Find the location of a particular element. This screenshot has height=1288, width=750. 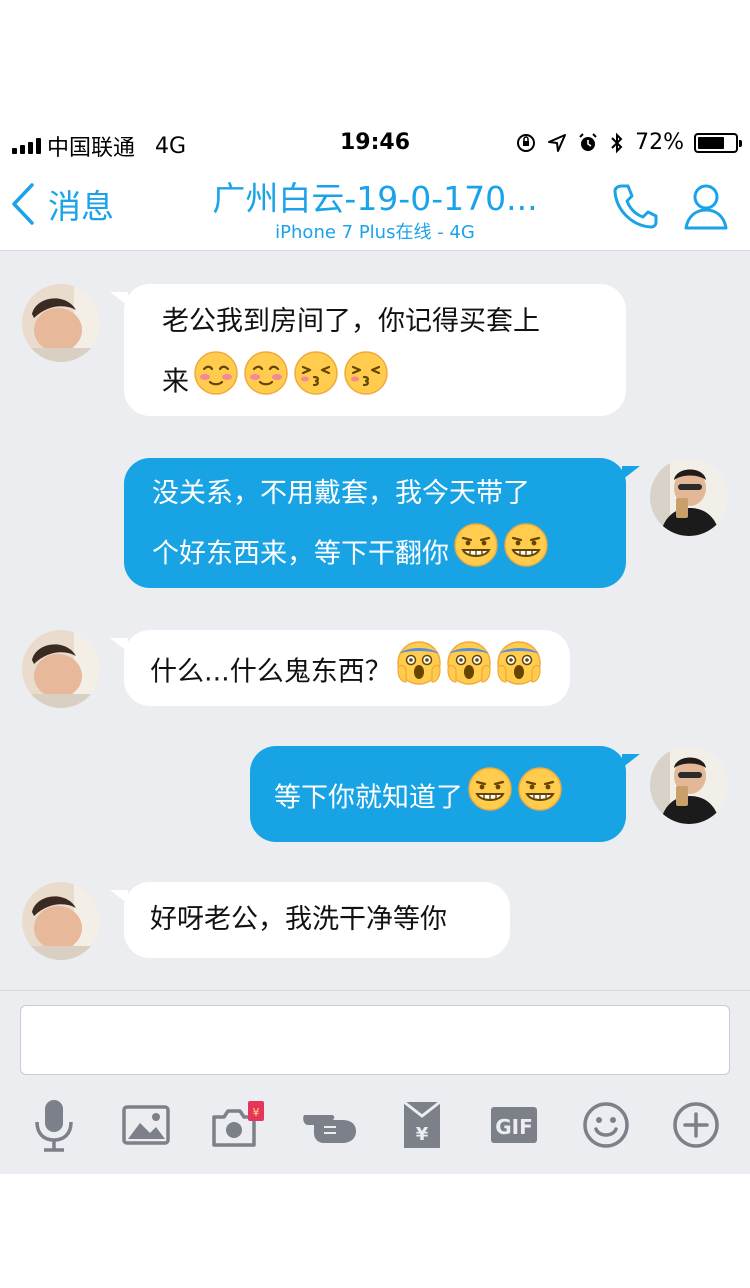

profile-icon is located at coordinates (706, 206).